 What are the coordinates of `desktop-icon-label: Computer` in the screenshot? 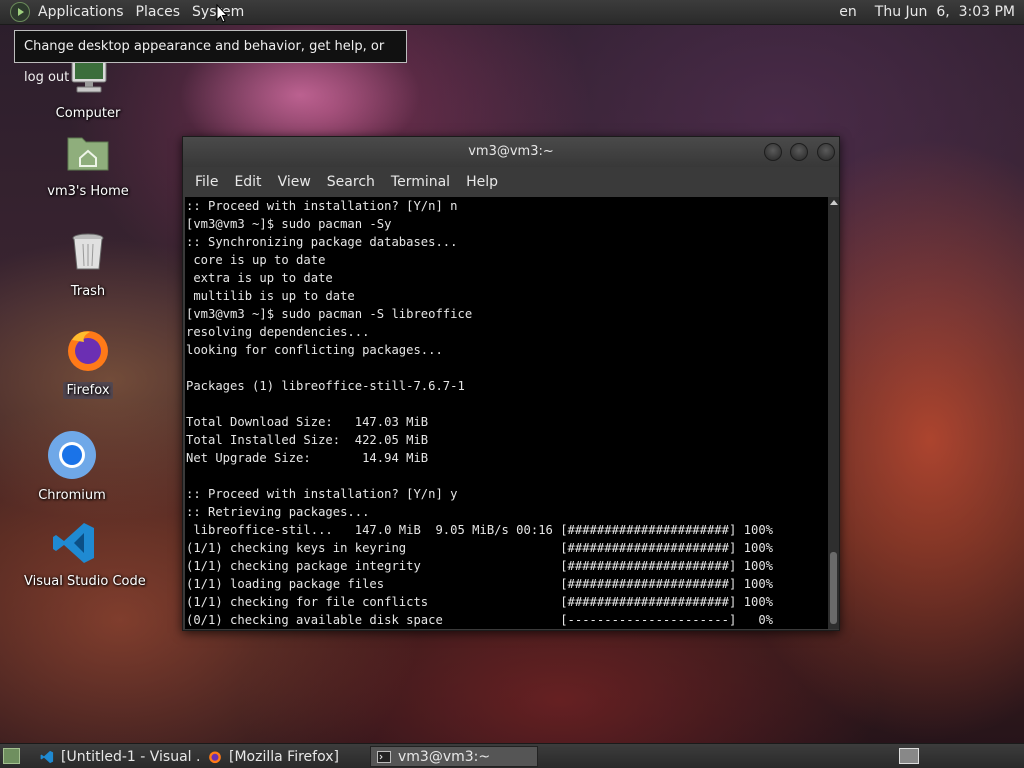 It's located at (88, 113).